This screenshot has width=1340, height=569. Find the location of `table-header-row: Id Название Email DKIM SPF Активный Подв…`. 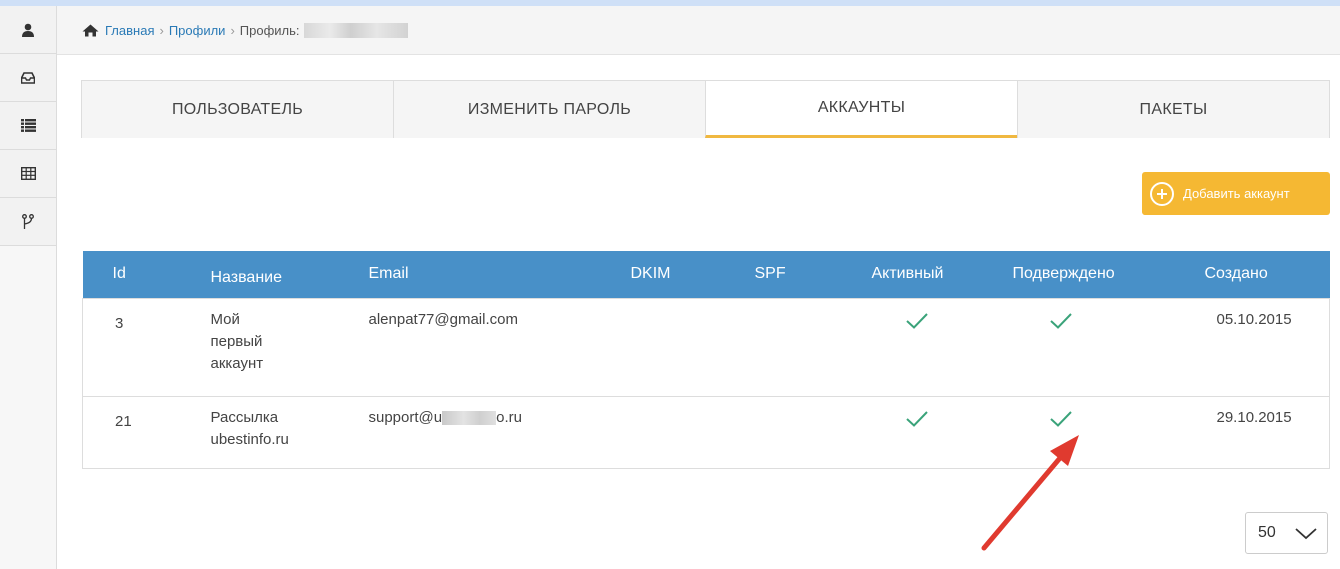

table-header-row: Id Название Email DKIM SPF Активный Подв… is located at coordinates (706, 274).